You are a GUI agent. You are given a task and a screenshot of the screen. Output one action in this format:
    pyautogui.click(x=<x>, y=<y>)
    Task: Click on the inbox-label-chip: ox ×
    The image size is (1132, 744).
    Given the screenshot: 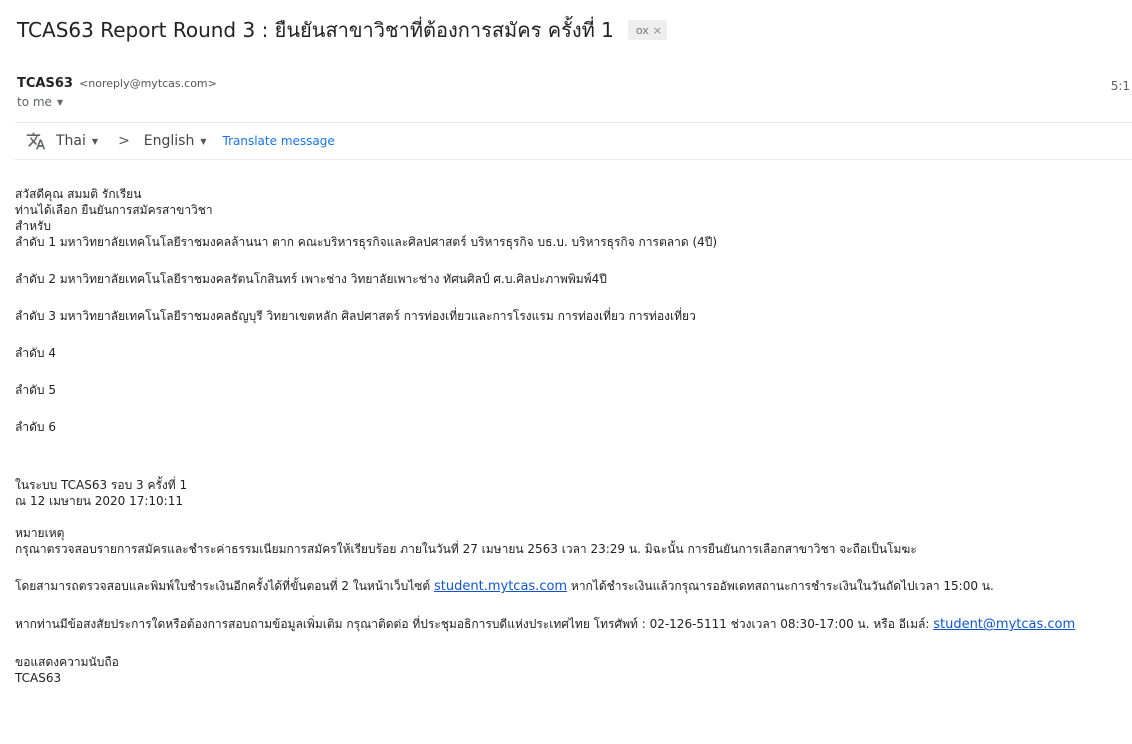 What is the action you would take?
    pyautogui.click(x=647, y=30)
    